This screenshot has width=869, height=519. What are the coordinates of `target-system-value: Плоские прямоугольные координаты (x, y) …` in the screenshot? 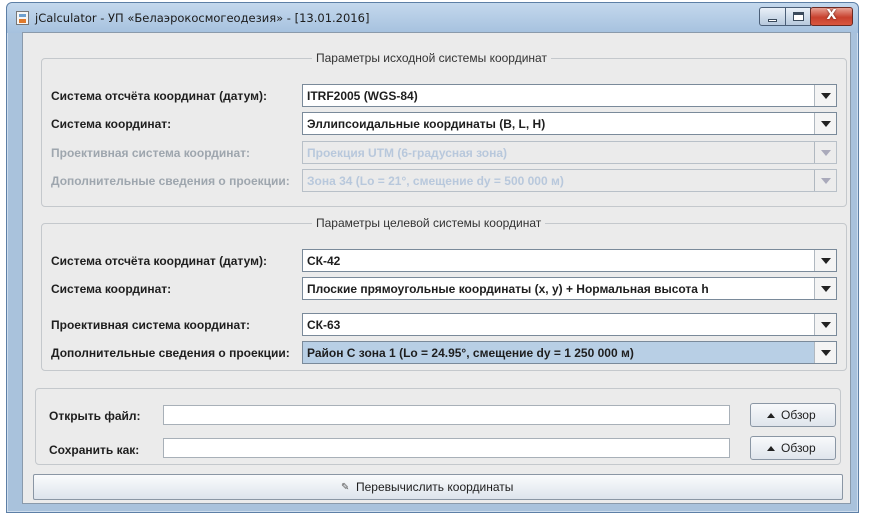 It's located at (508, 289).